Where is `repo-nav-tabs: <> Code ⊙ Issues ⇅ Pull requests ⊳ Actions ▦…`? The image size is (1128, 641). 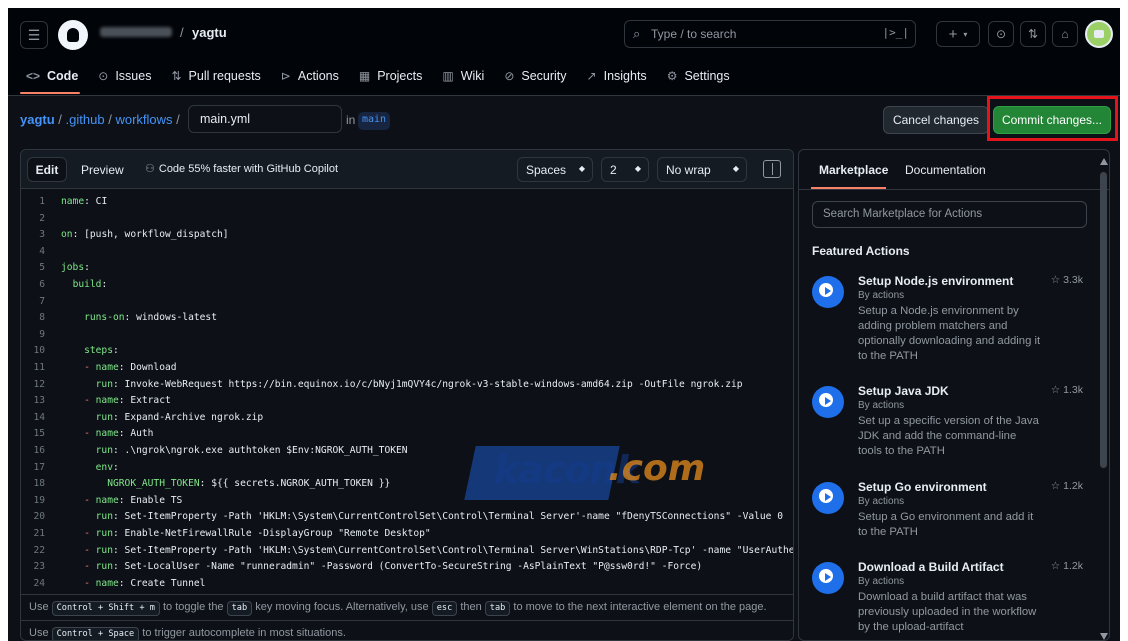 repo-nav-tabs: <> Code ⊙ Issues ⇅ Pull requests ⊳ Actions ▦… is located at coordinates (388, 76).